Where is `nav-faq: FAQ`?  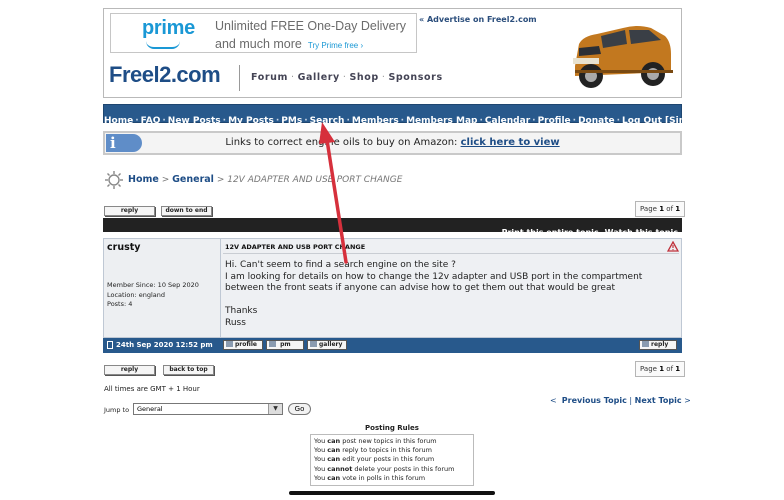
nav-faq: FAQ is located at coordinates (151, 121).